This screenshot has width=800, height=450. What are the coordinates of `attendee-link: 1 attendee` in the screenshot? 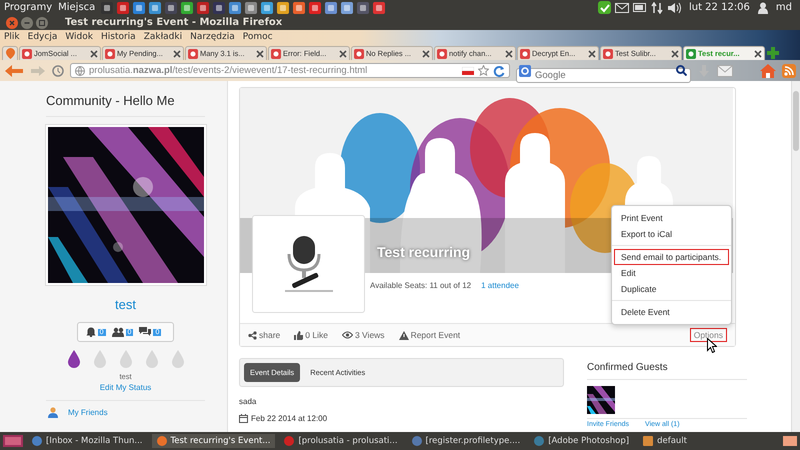 It's located at (500, 302).